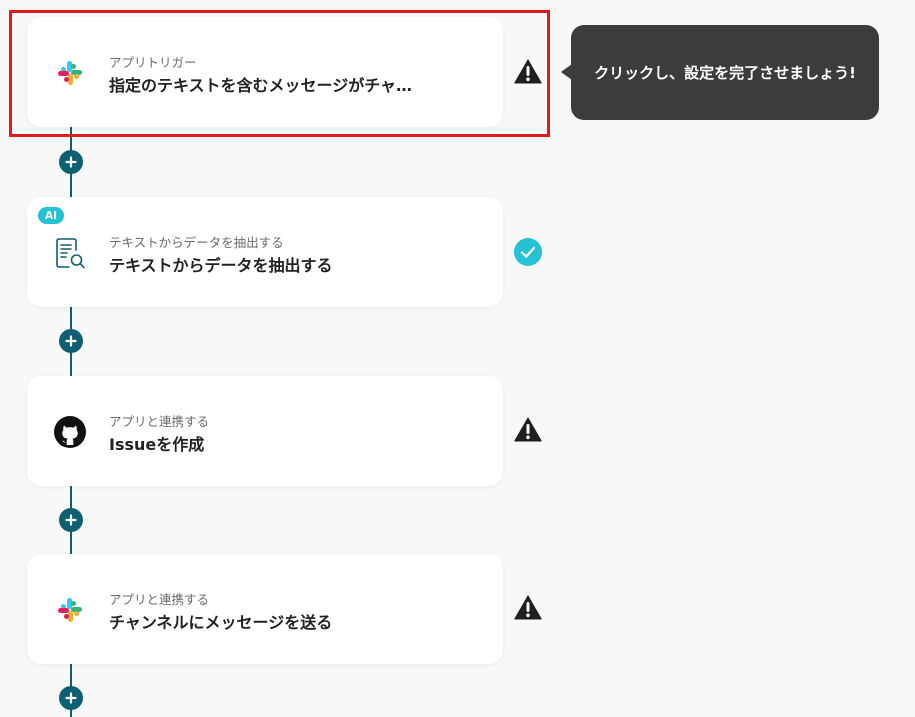  I want to click on step-title: テキストからデータを抽出する, so click(221, 265).